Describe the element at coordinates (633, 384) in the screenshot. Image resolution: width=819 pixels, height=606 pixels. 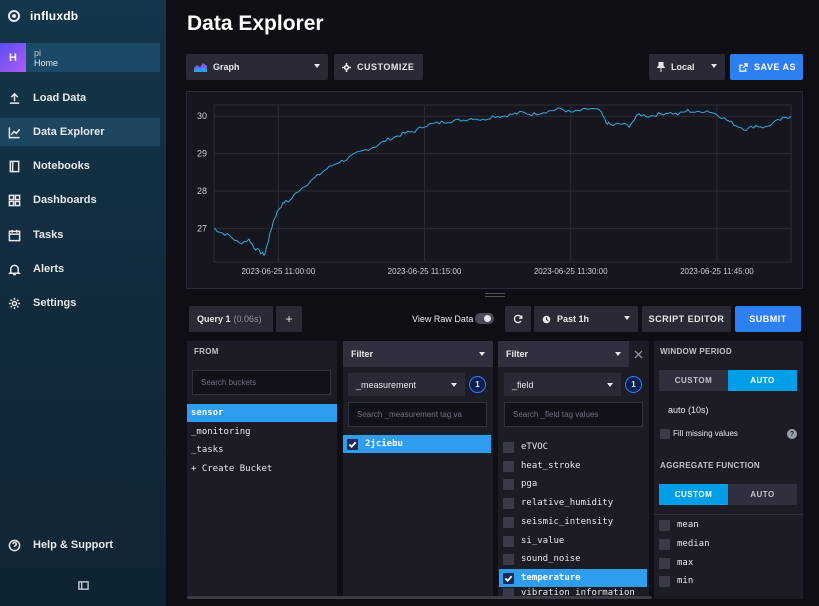
I see `selected-count-badge: 1` at that location.